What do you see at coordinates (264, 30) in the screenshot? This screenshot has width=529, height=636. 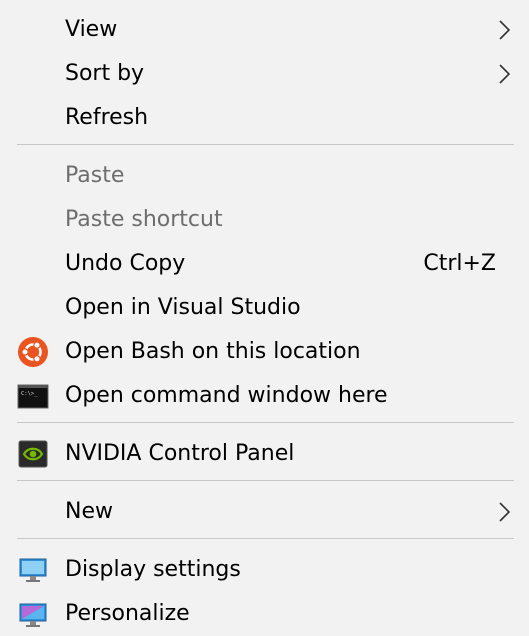 I see `menu-item-view: View` at bounding box center [264, 30].